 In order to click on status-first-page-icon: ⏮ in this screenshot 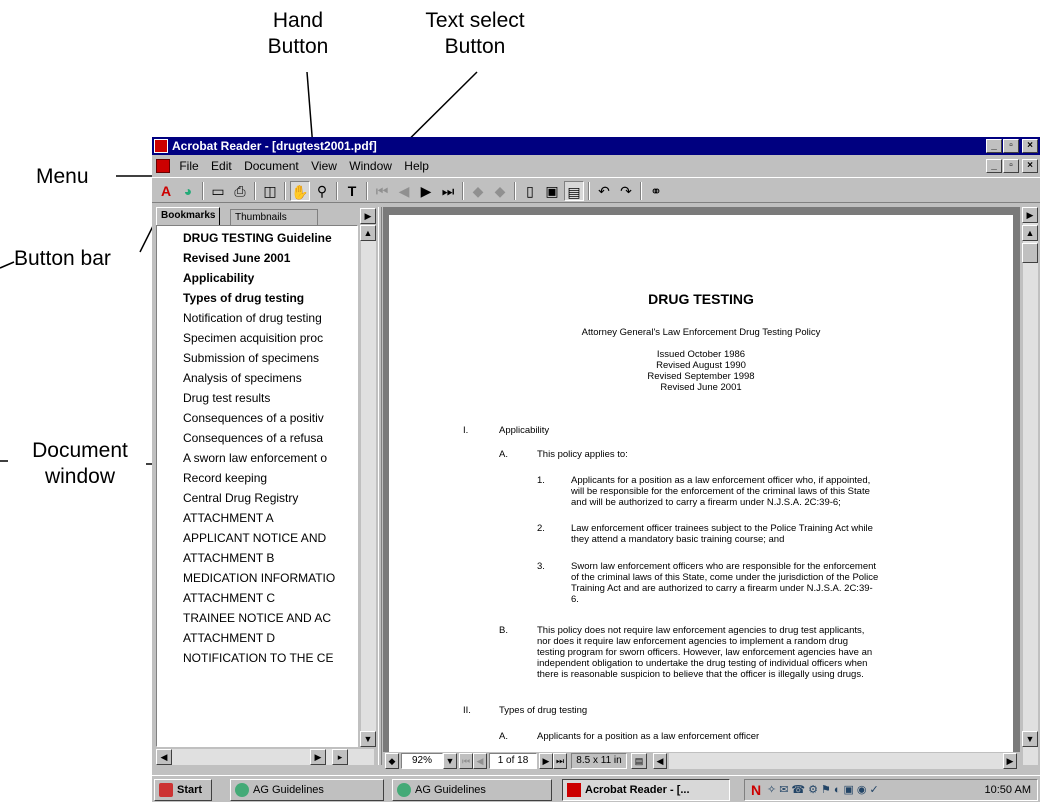, I will do `click(466, 761)`.